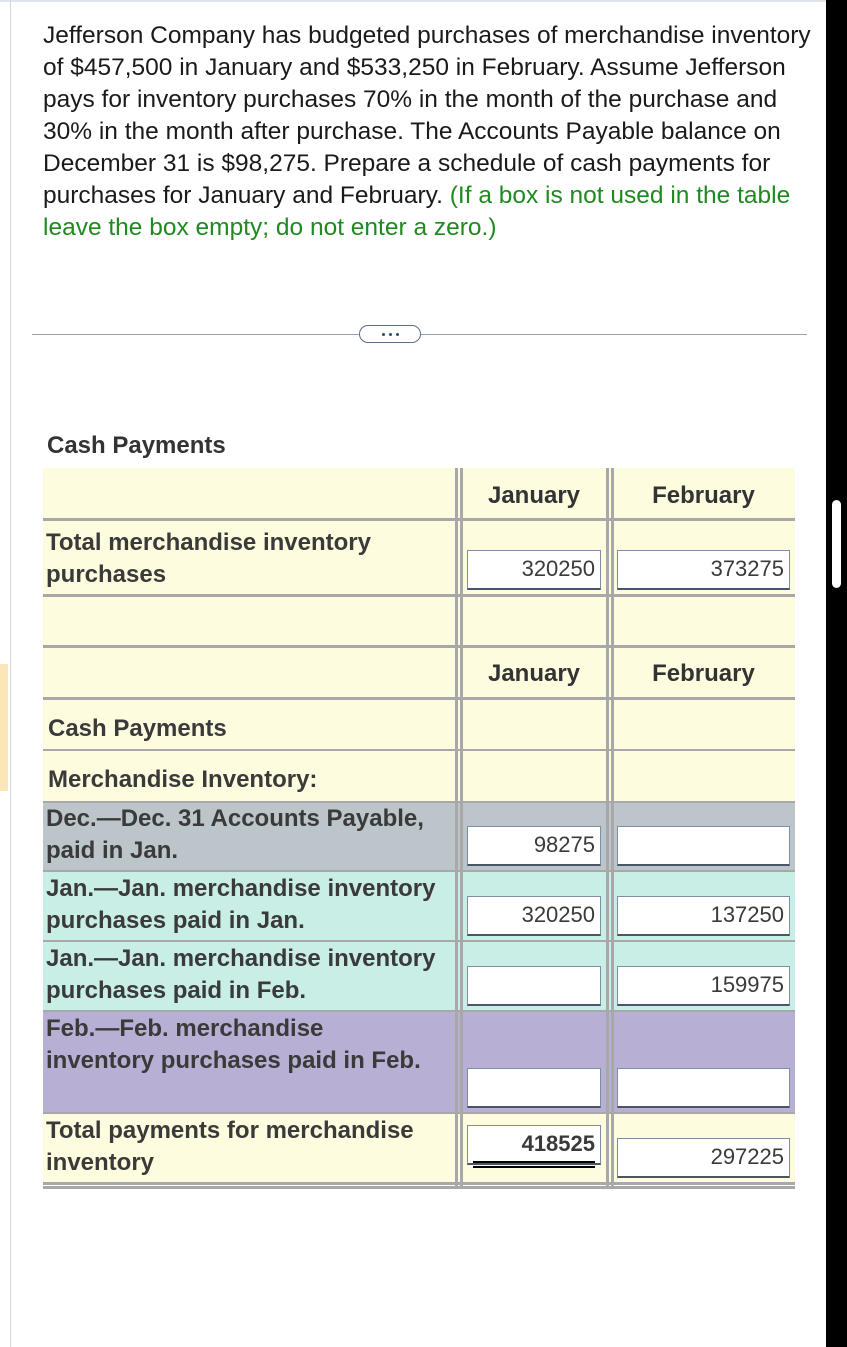 The height and width of the screenshot is (1347, 847). I want to click on expand-more-button, so click(390, 334).